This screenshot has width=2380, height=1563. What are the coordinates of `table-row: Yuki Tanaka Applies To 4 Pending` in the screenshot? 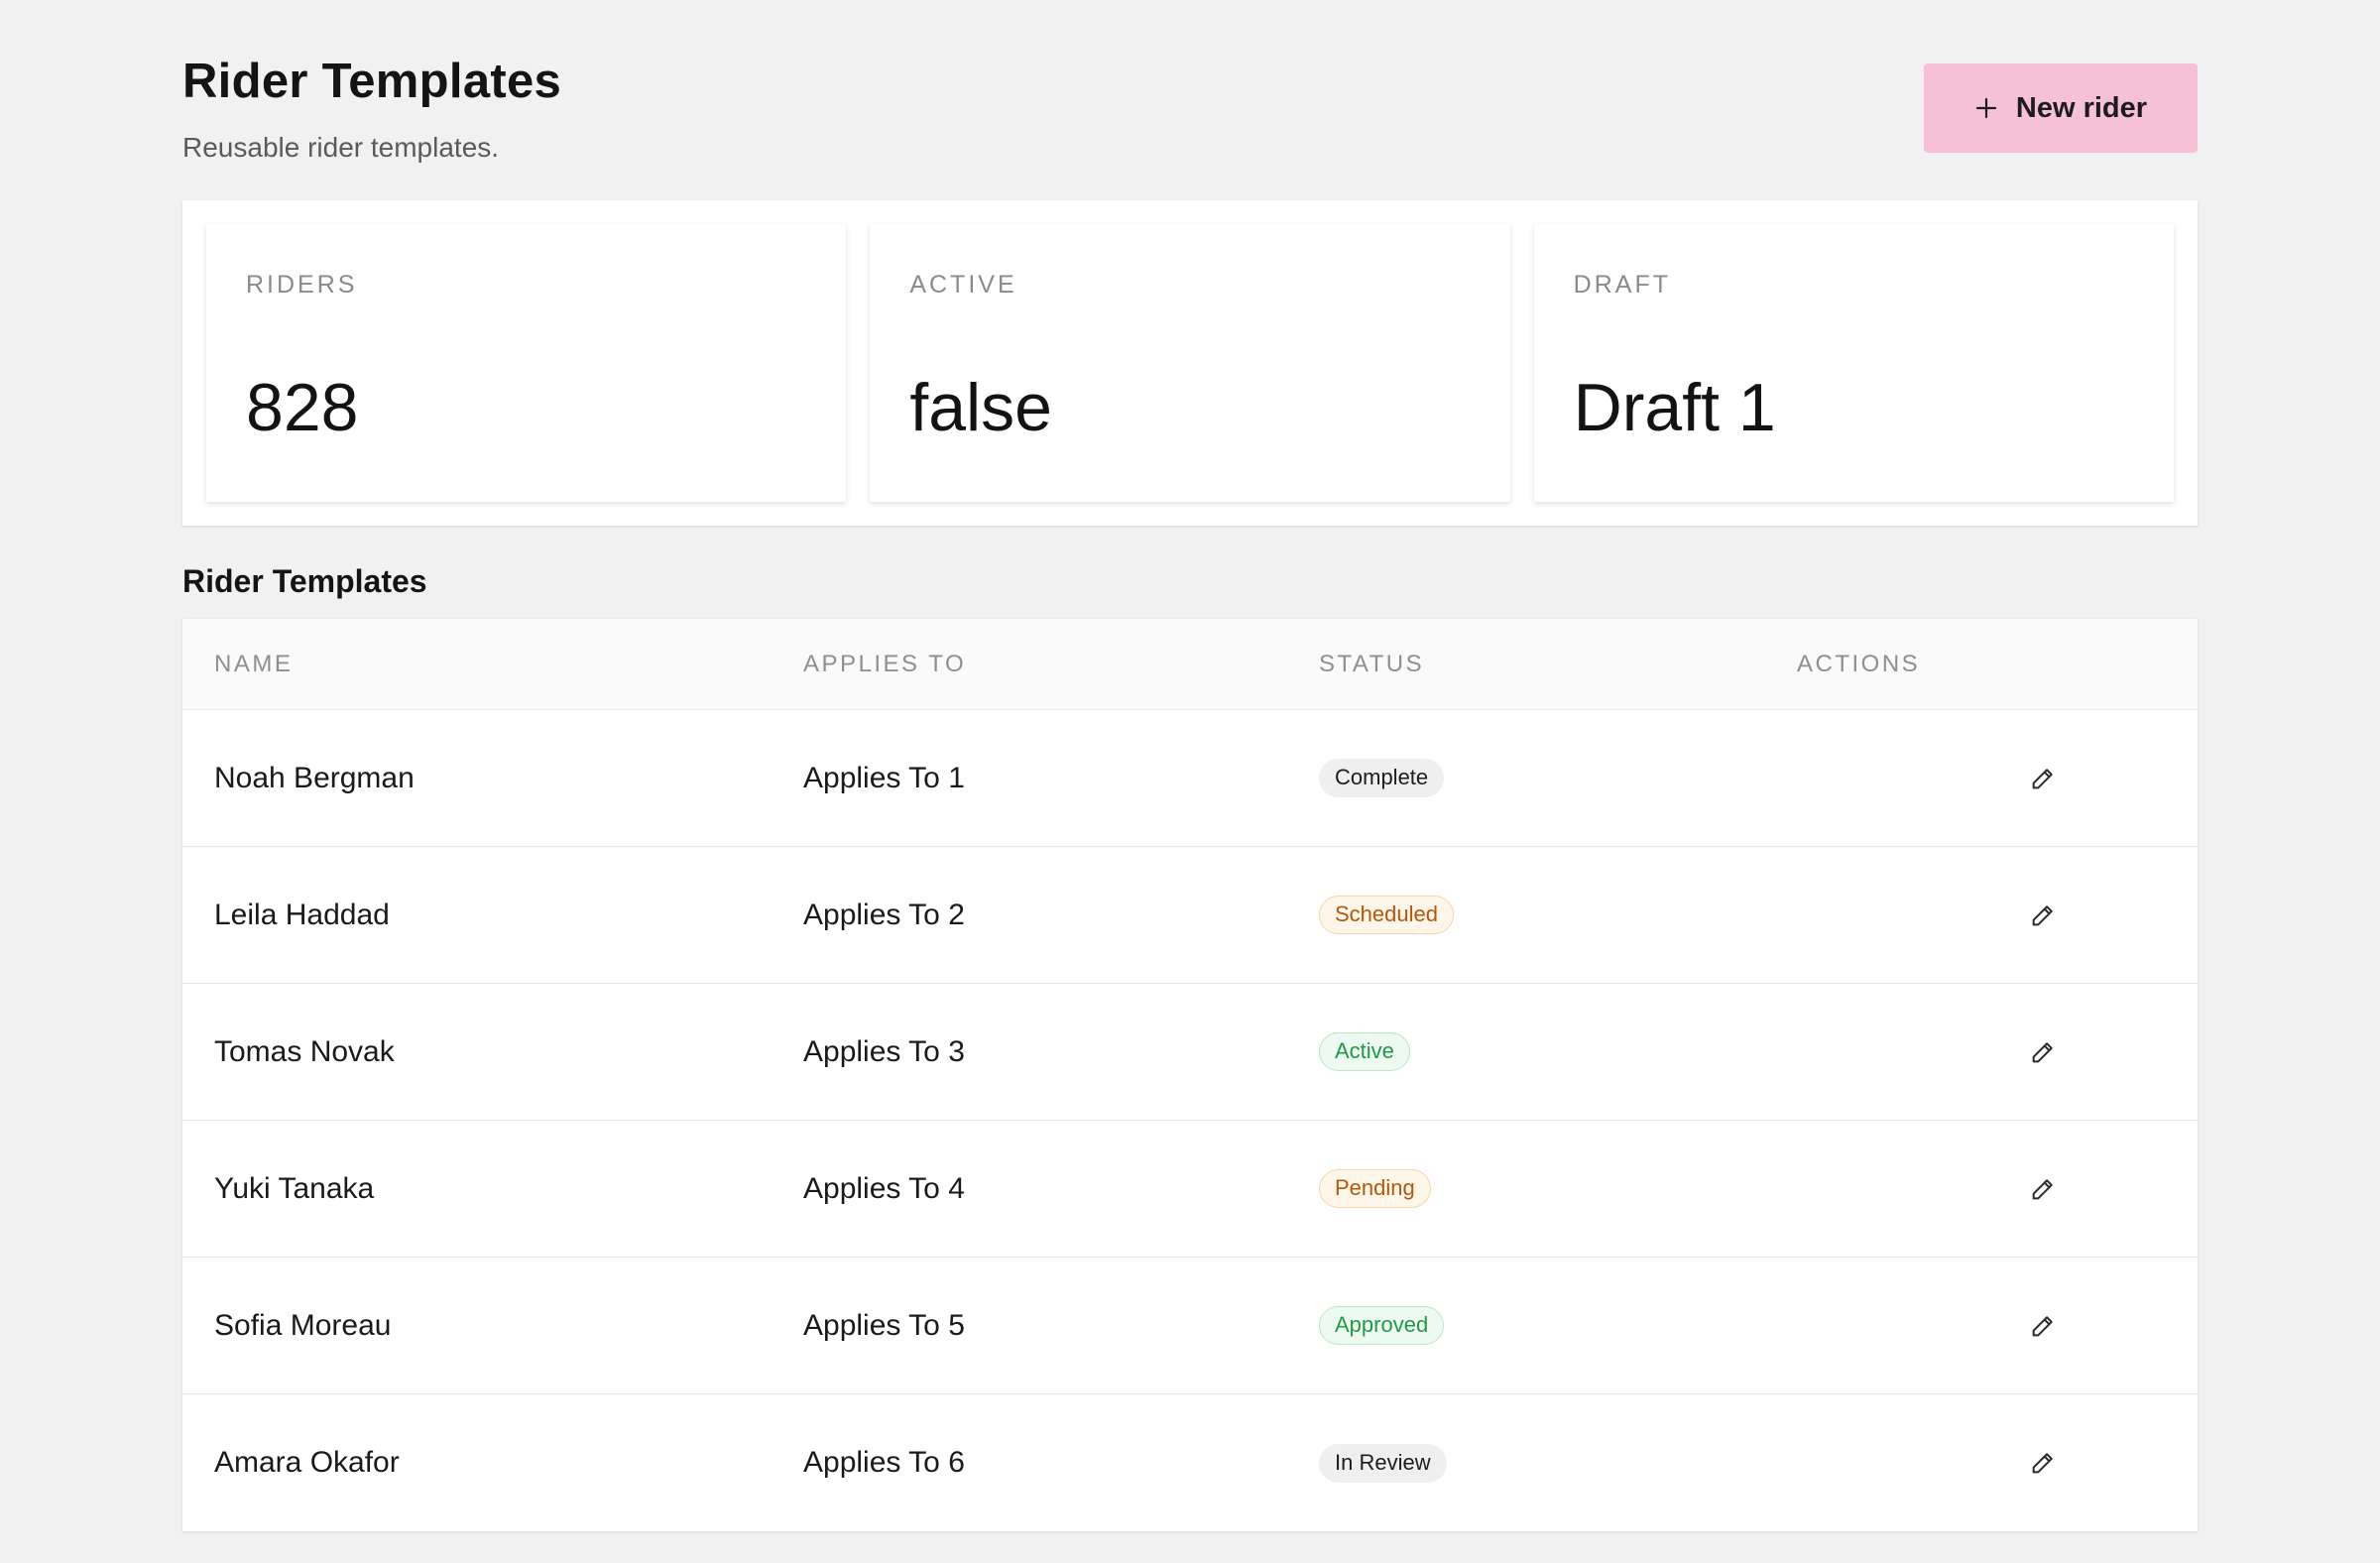 It's located at (1190, 1189).